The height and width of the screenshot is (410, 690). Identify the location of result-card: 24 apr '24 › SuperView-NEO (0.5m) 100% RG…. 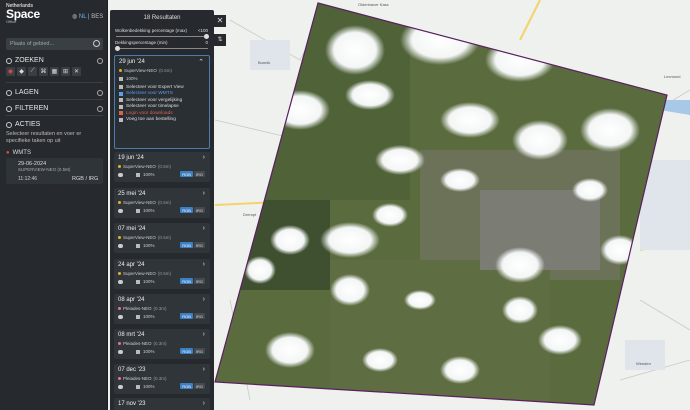
(162, 274).